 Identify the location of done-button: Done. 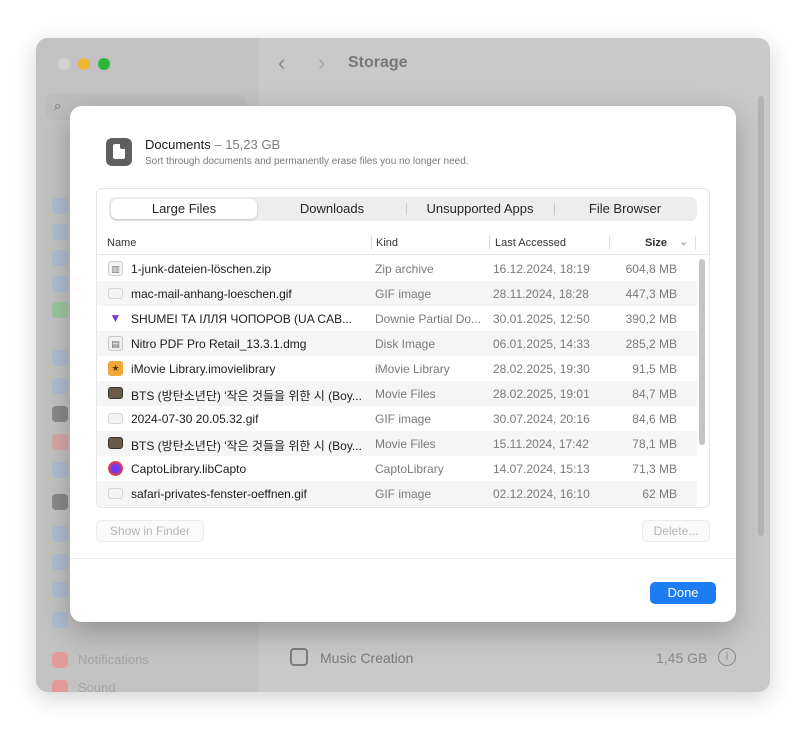
(683, 593).